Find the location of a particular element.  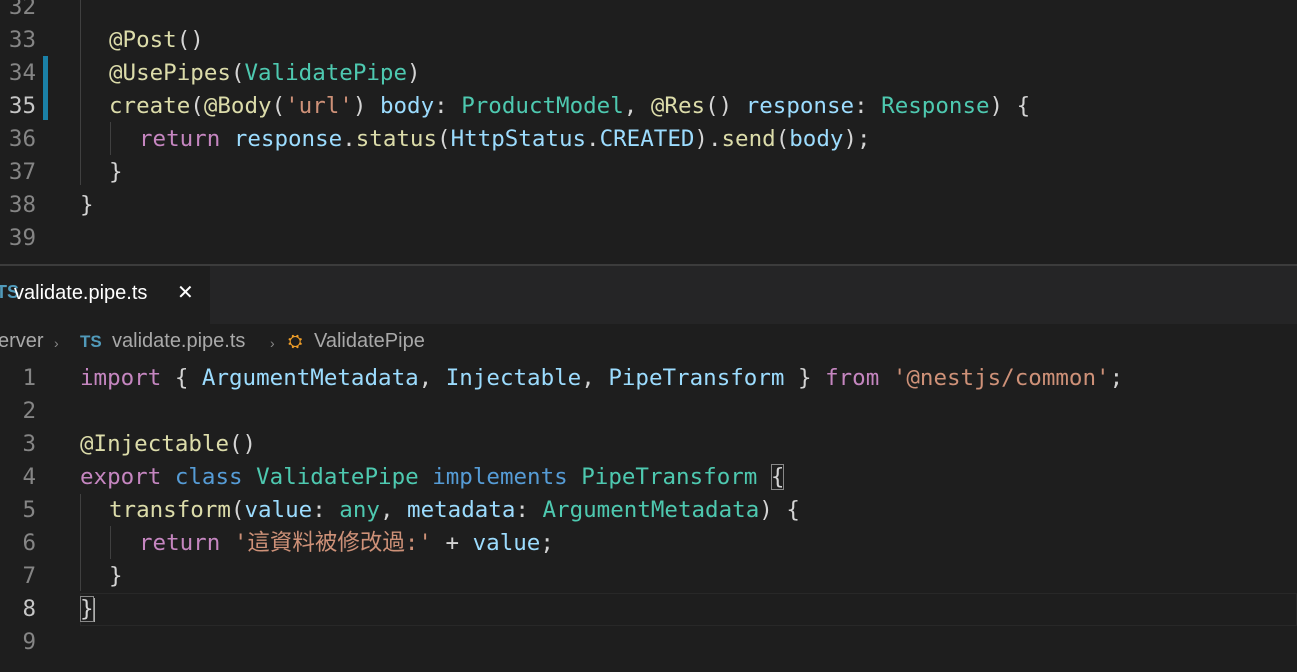

code-line: 32 is located at coordinates (648, 12).